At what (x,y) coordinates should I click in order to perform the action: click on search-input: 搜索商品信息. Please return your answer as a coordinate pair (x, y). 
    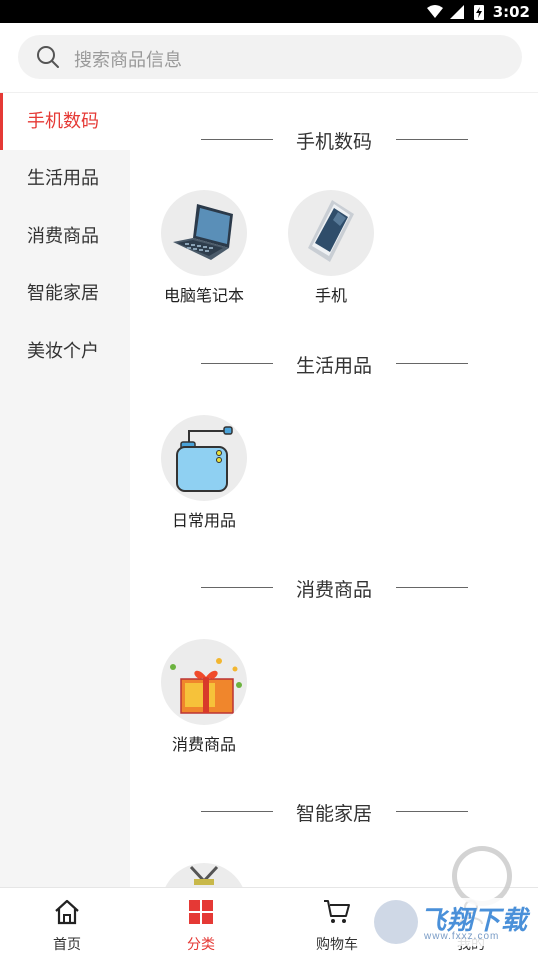
    Looking at the image, I should click on (270, 57).